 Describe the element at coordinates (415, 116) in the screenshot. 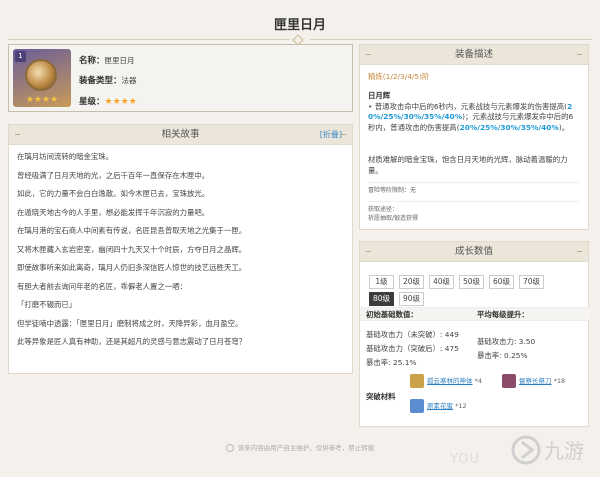

I see `skill-highlight-1b: 0%/25%/30%/35%/40%` at that location.